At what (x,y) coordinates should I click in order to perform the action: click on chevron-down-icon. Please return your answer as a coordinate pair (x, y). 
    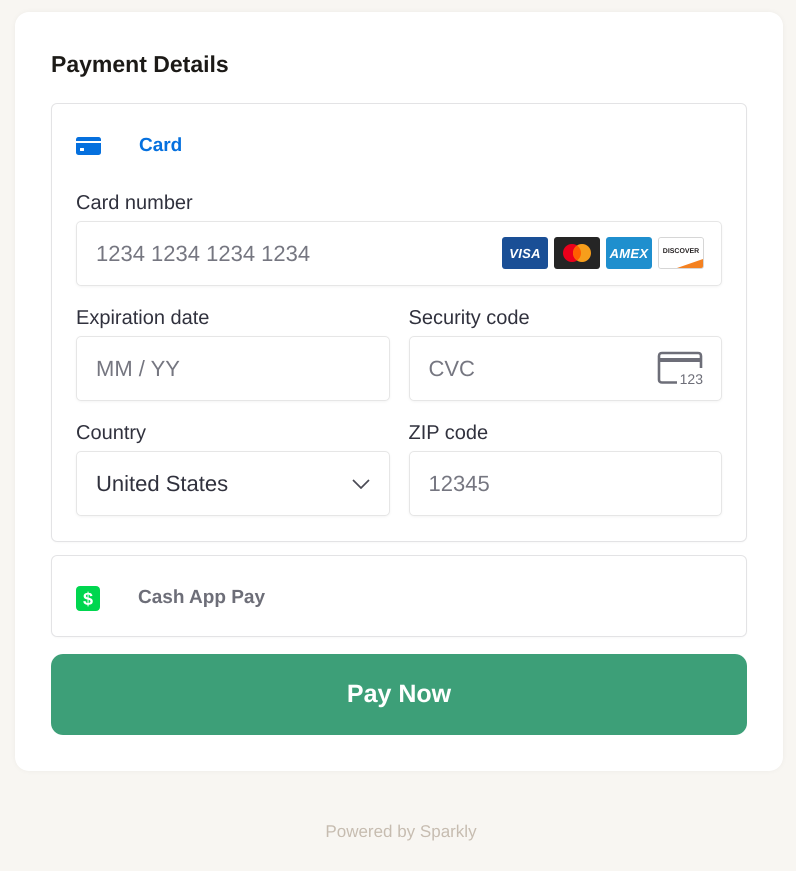
    Looking at the image, I should click on (361, 483).